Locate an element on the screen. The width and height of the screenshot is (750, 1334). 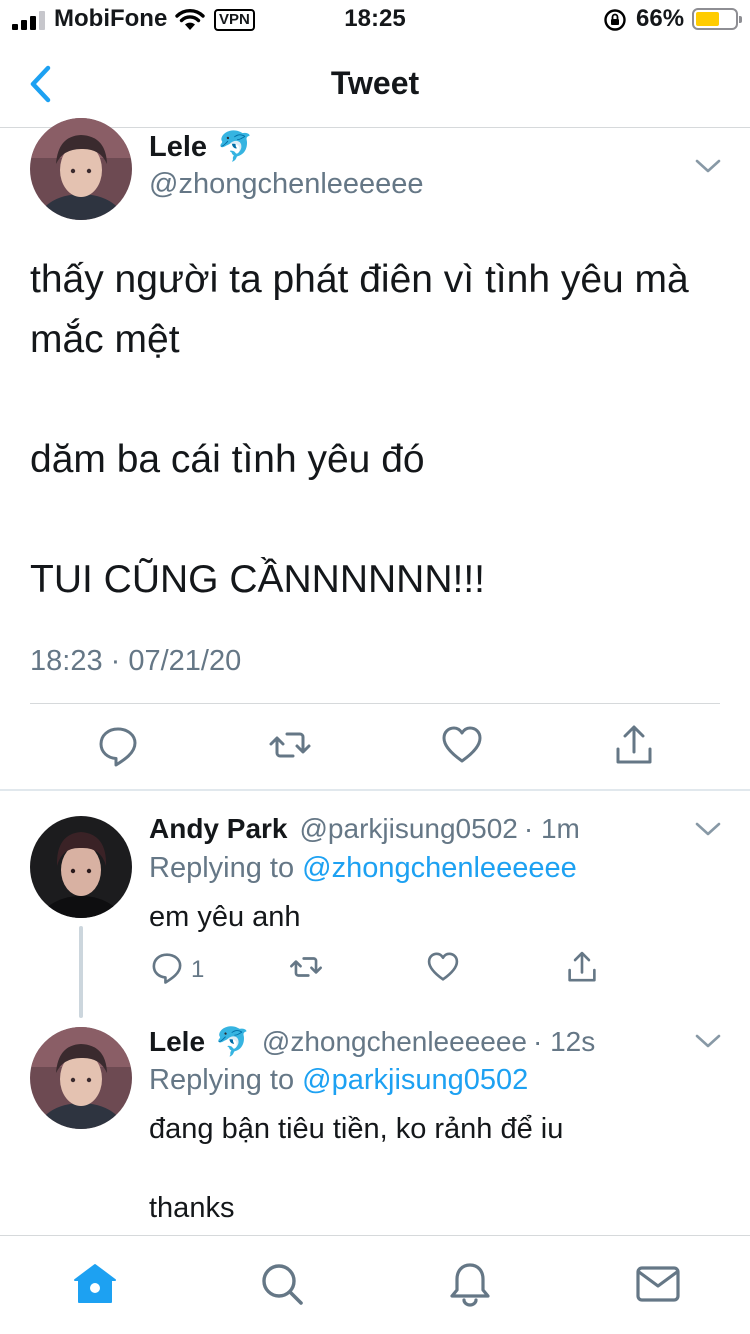
navigation-bar: Tweet is located at coordinates (375, 84).